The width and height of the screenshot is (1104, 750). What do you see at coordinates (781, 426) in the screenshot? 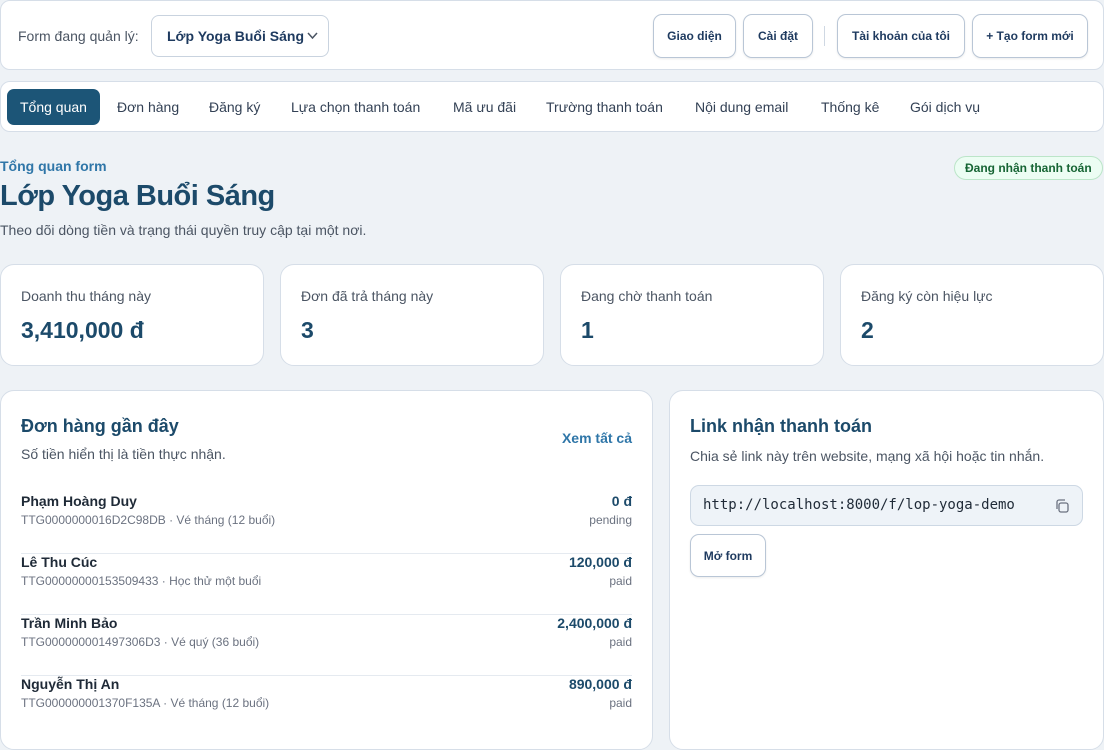
I see `panel-title: Link nhận thanh toán` at bounding box center [781, 426].